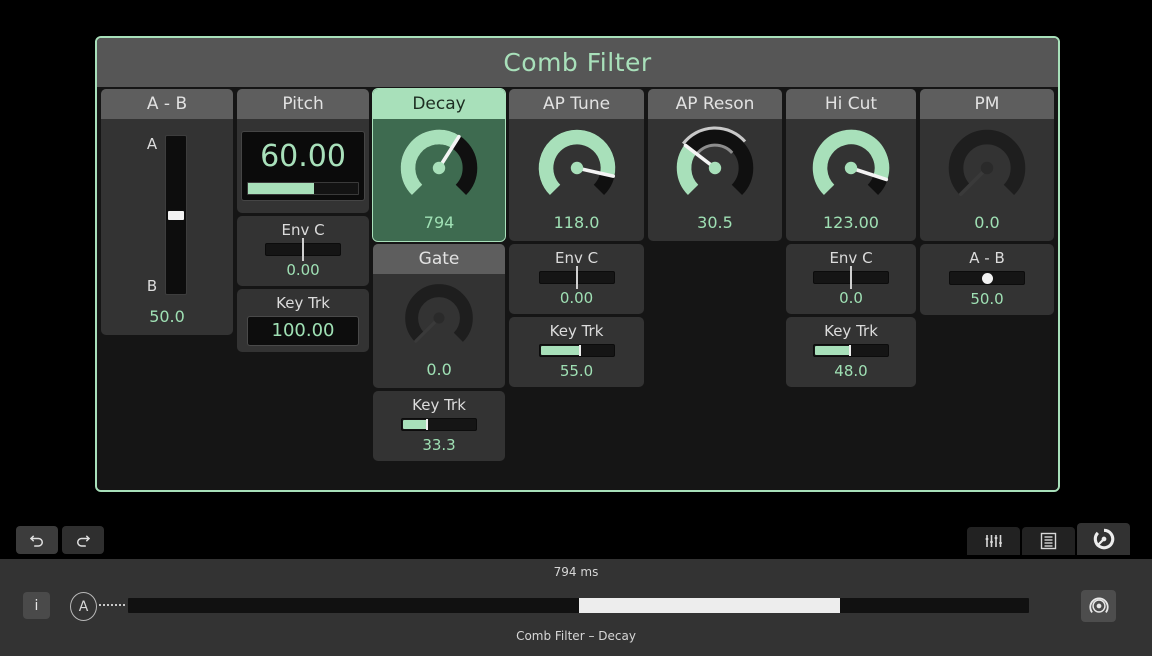  What do you see at coordinates (281, 188) in the screenshot?
I see `pitch-bar-fill` at bounding box center [281, 188].